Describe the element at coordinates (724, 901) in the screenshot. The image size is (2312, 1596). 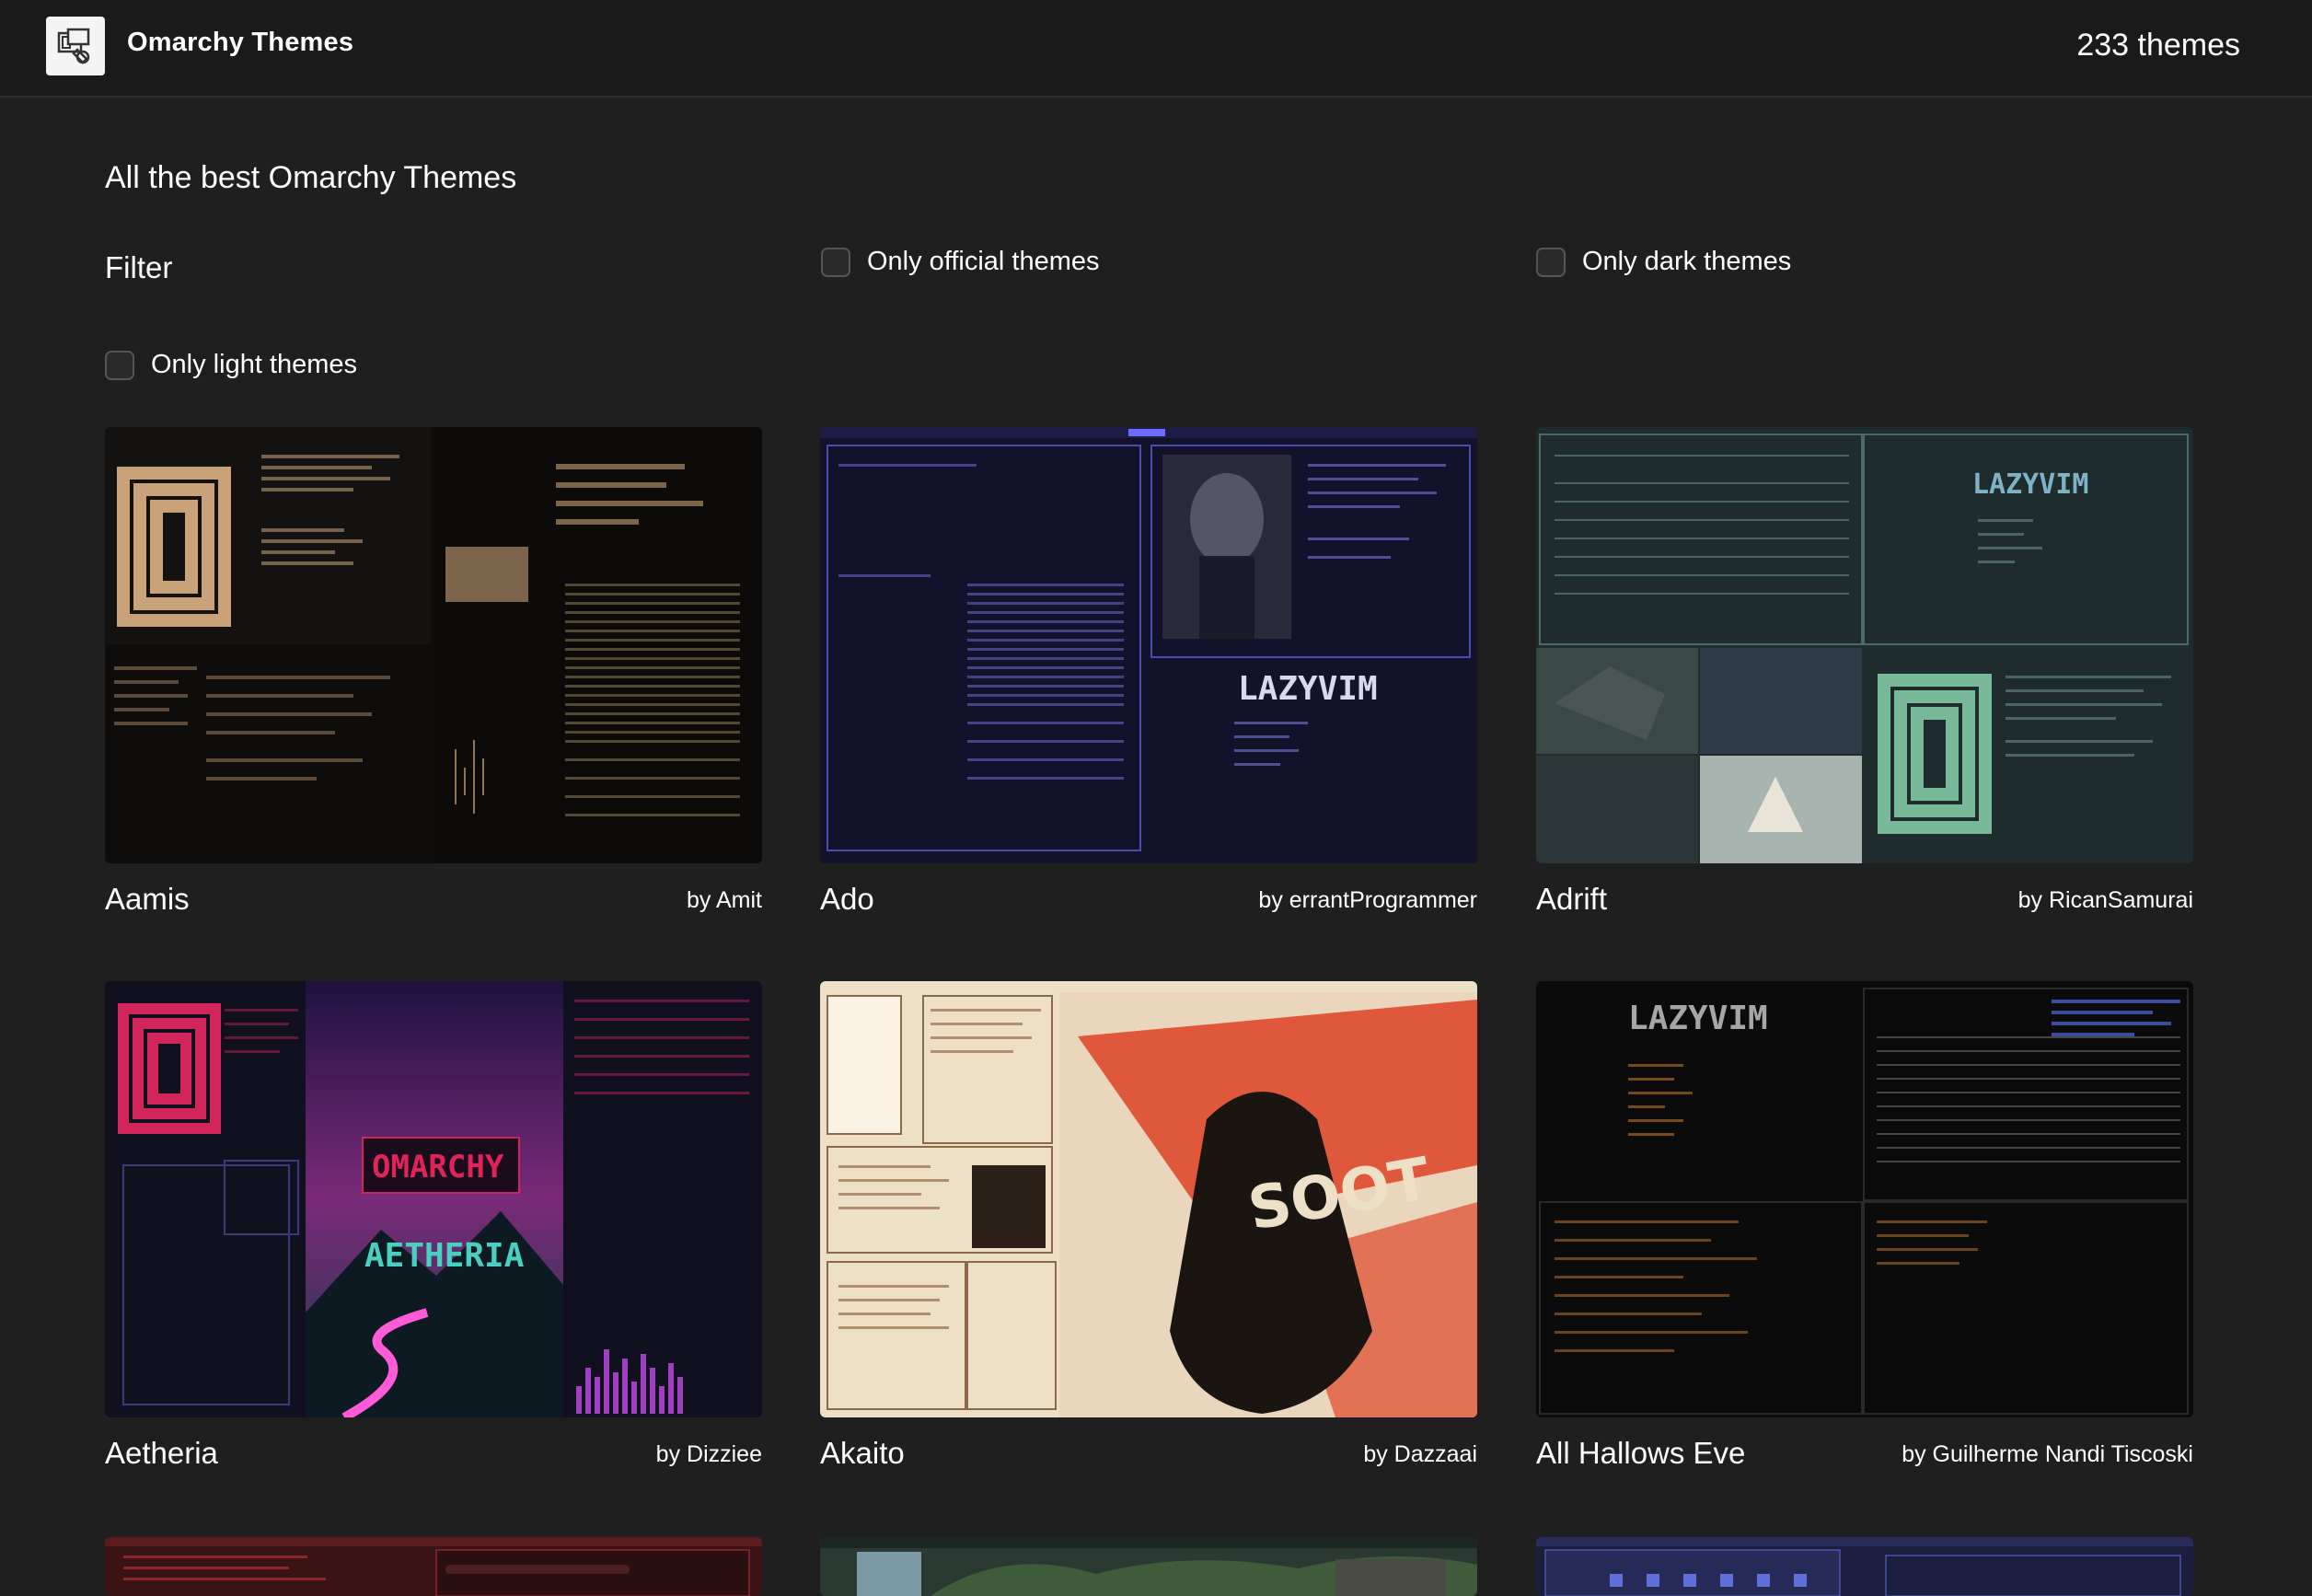
I see `theme-author: by Amit` at that location.